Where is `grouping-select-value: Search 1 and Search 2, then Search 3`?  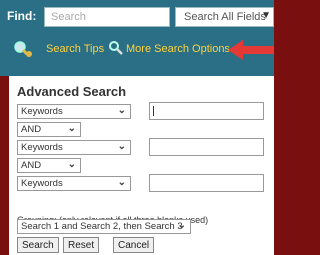
grouping-select-value: Search 1 and Search 2, then Search 3 is located at coordinates (102, 226).